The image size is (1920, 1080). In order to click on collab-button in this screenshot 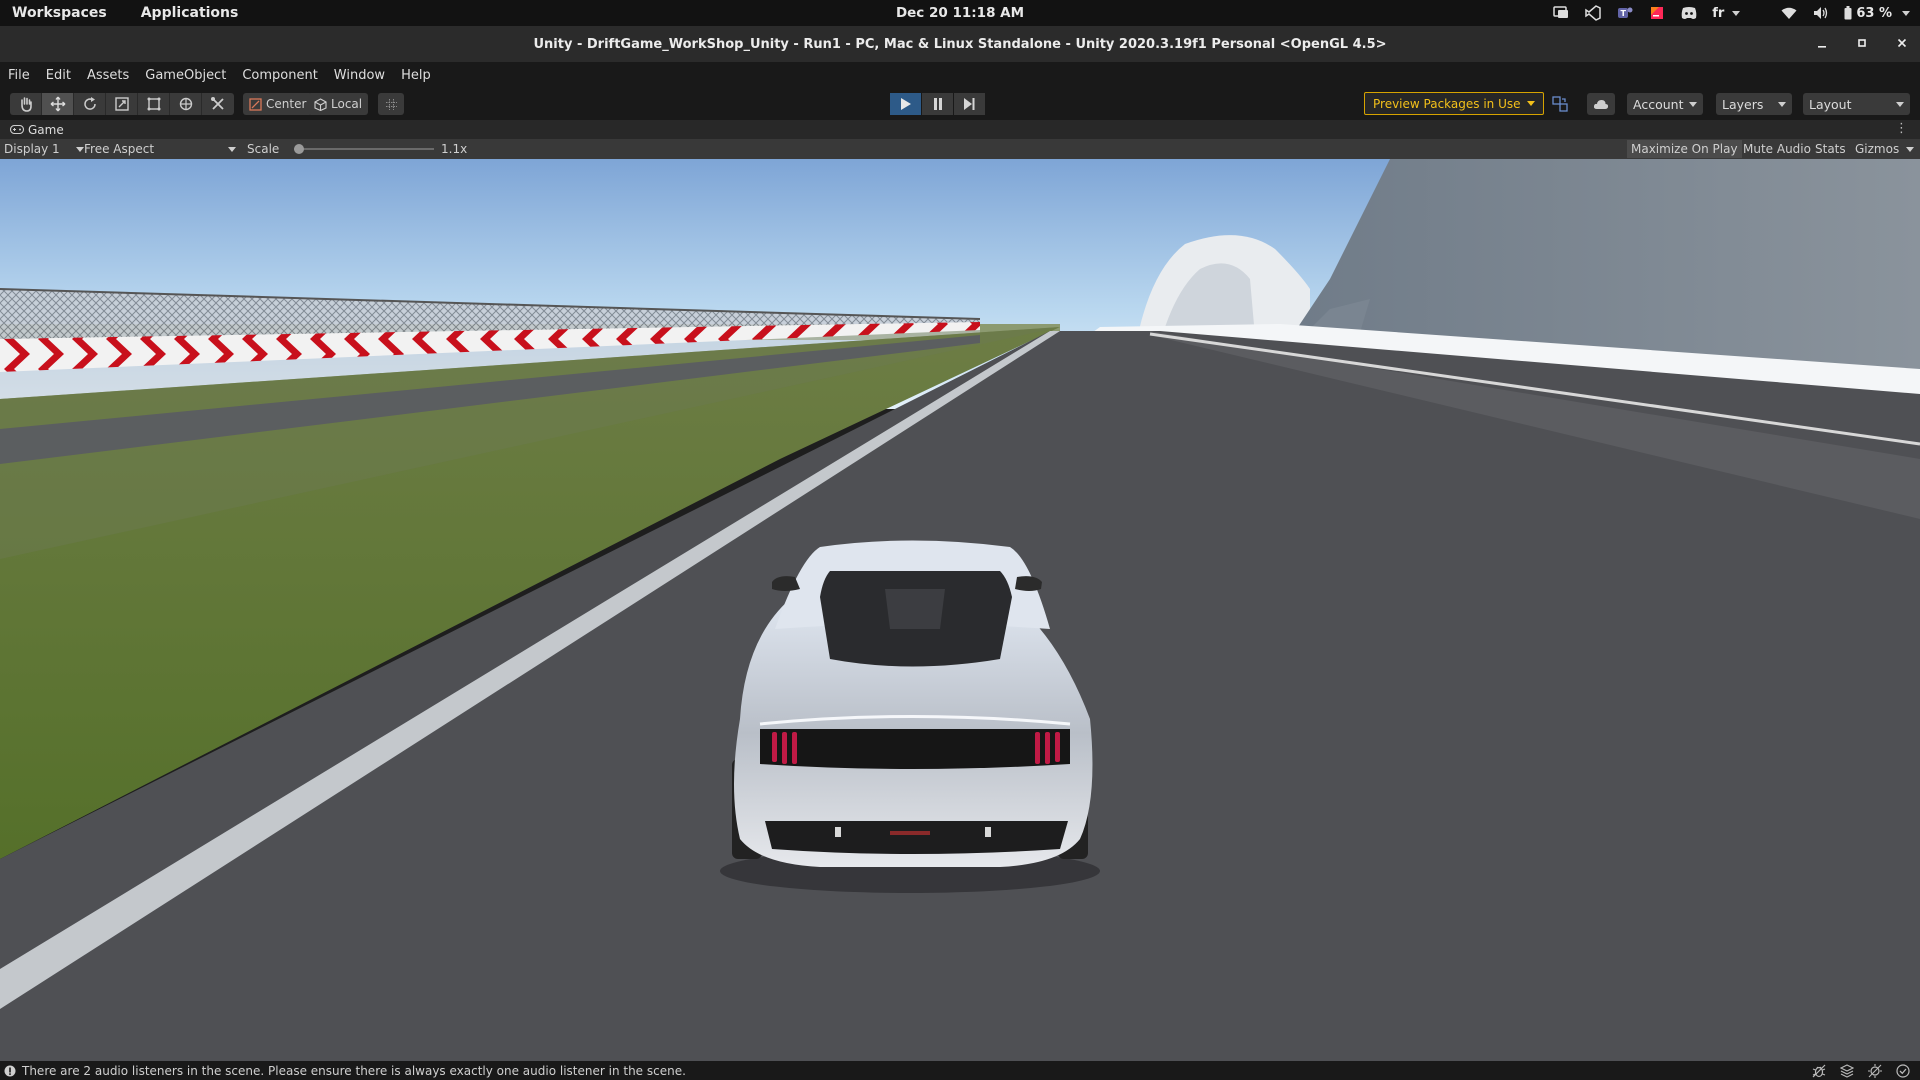, I will do `click(1560, 104)`.